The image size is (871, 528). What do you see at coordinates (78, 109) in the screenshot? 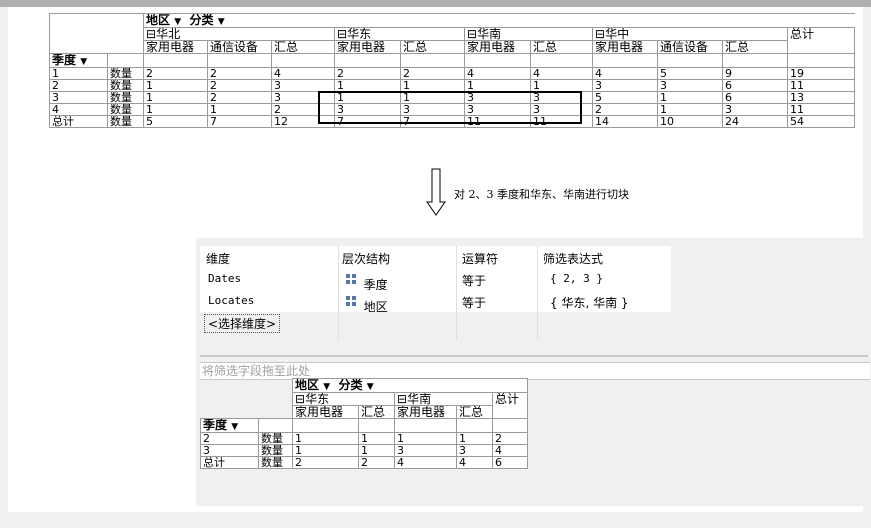
I see `row-label: 4` at bounding box center [78, 109].